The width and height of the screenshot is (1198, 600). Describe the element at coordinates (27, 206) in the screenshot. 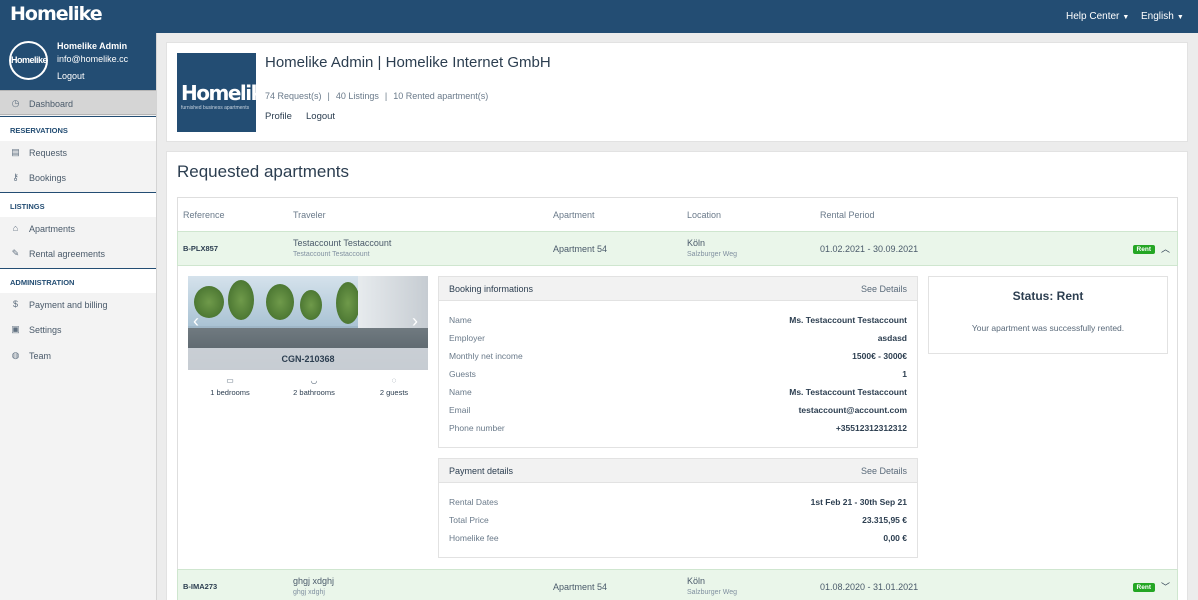

I see `section-title: LISTINGS` at that location.